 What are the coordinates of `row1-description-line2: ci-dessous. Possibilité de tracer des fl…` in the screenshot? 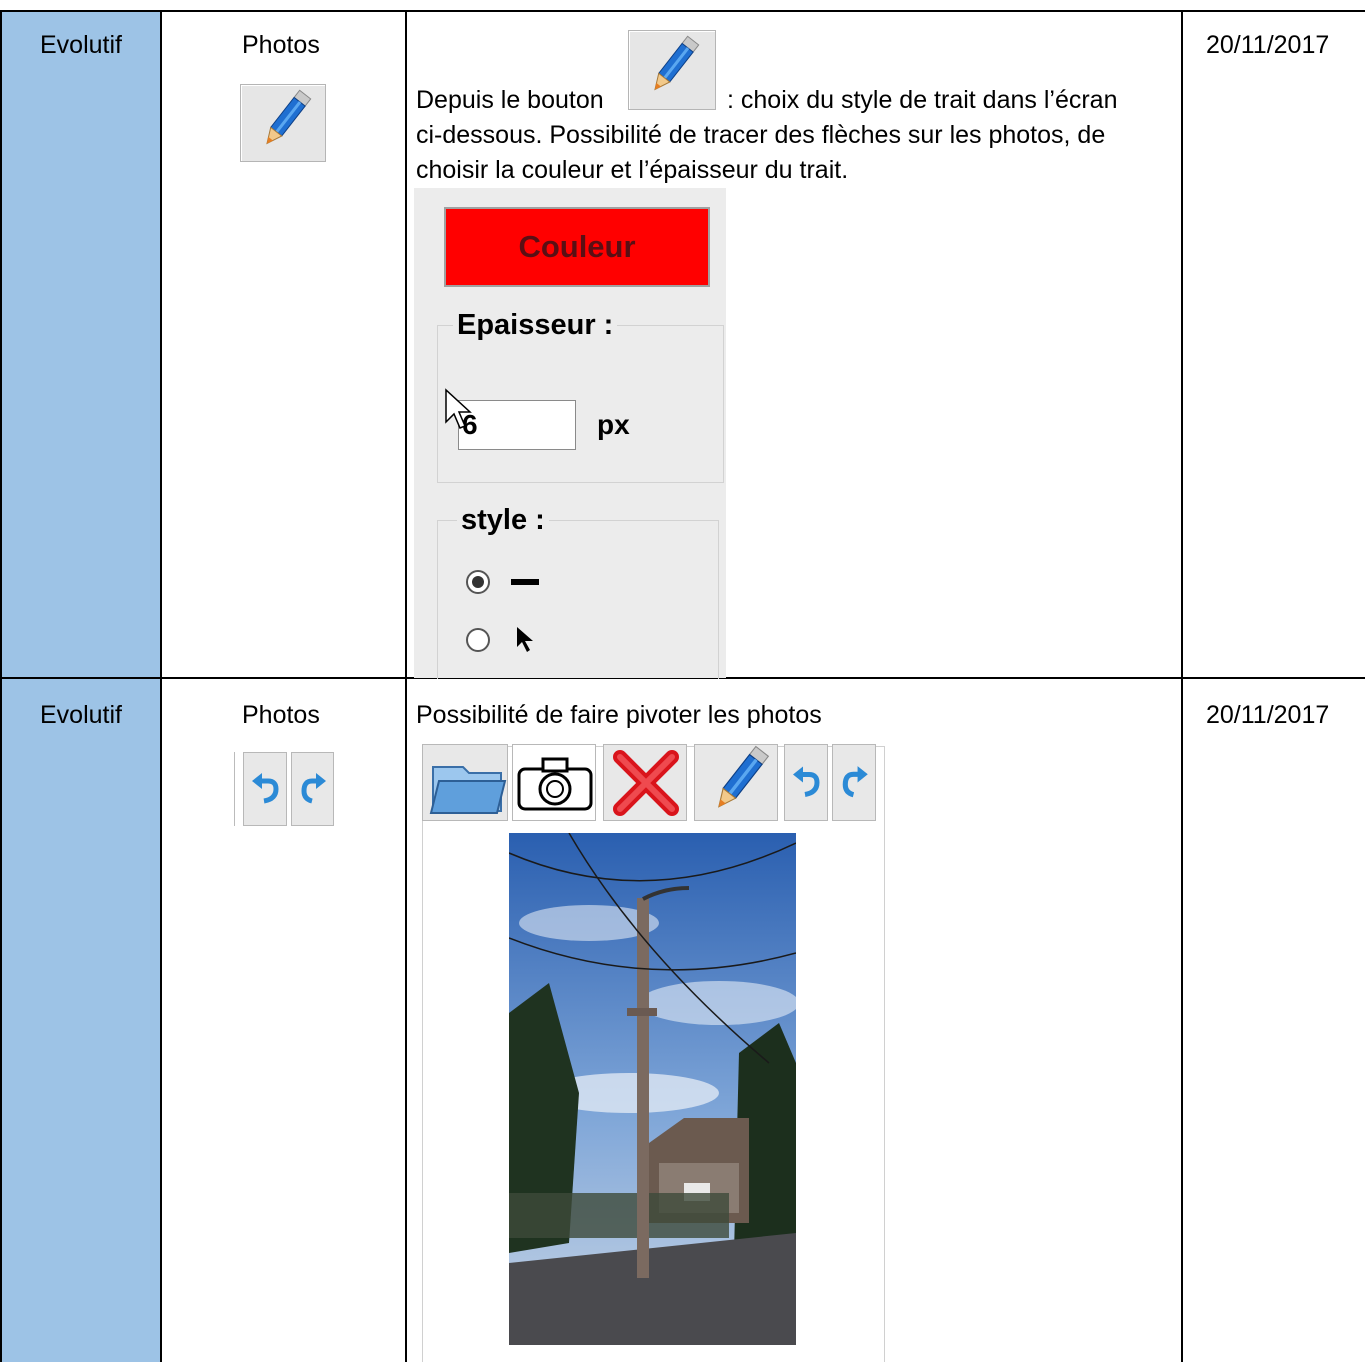 It's located at (761, 135).